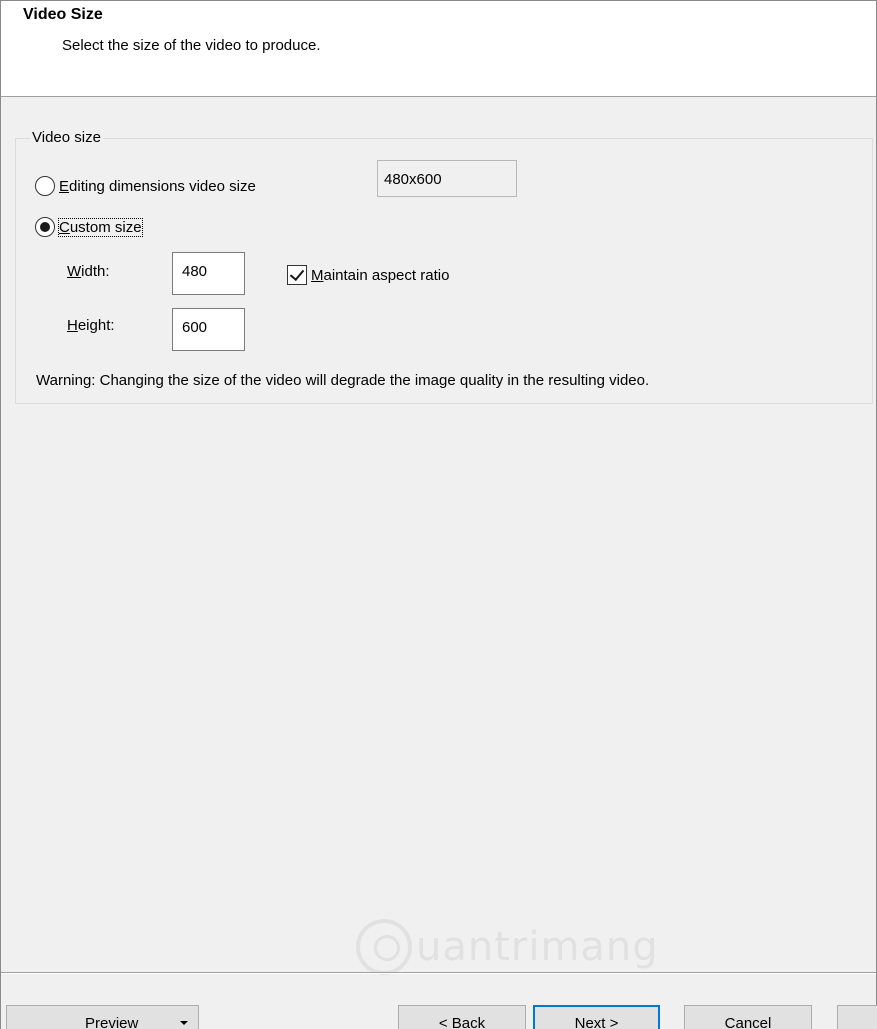 The image size is (877, 1029). What do you see at coordinates (91, 325) in the screenshot?
I see `height-label: Height:` at bounding box center [91, 325].